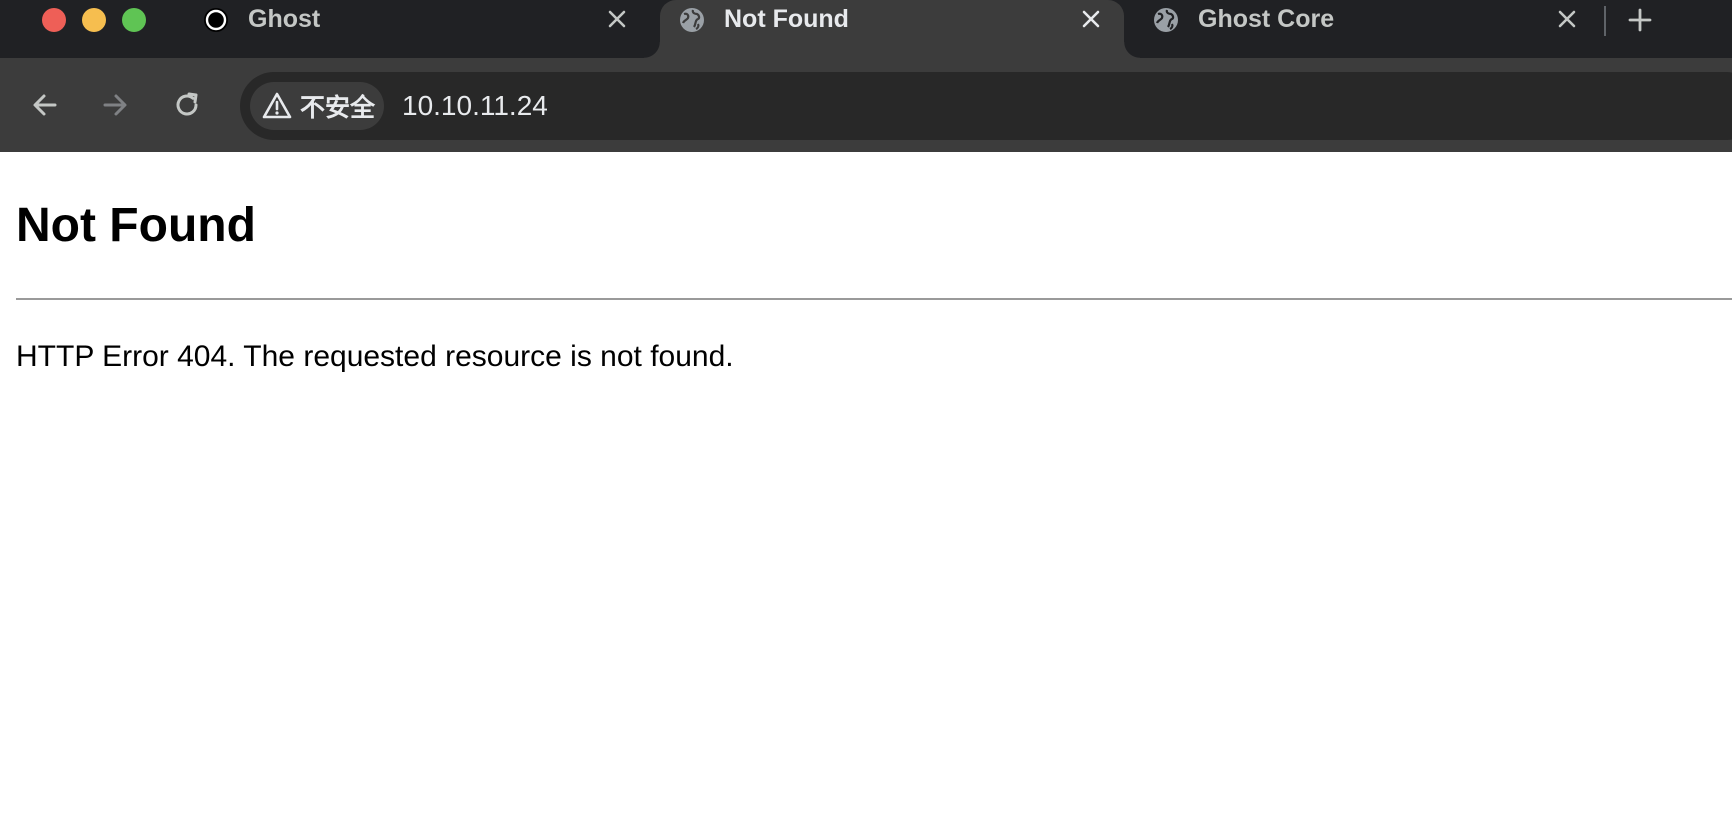 The width and height of the screenshot is (1732, 832). Describe the element at coordinates (986, 106) in the screenshot. I see `address-bar: 不安全 10.10.11.24` at that location.